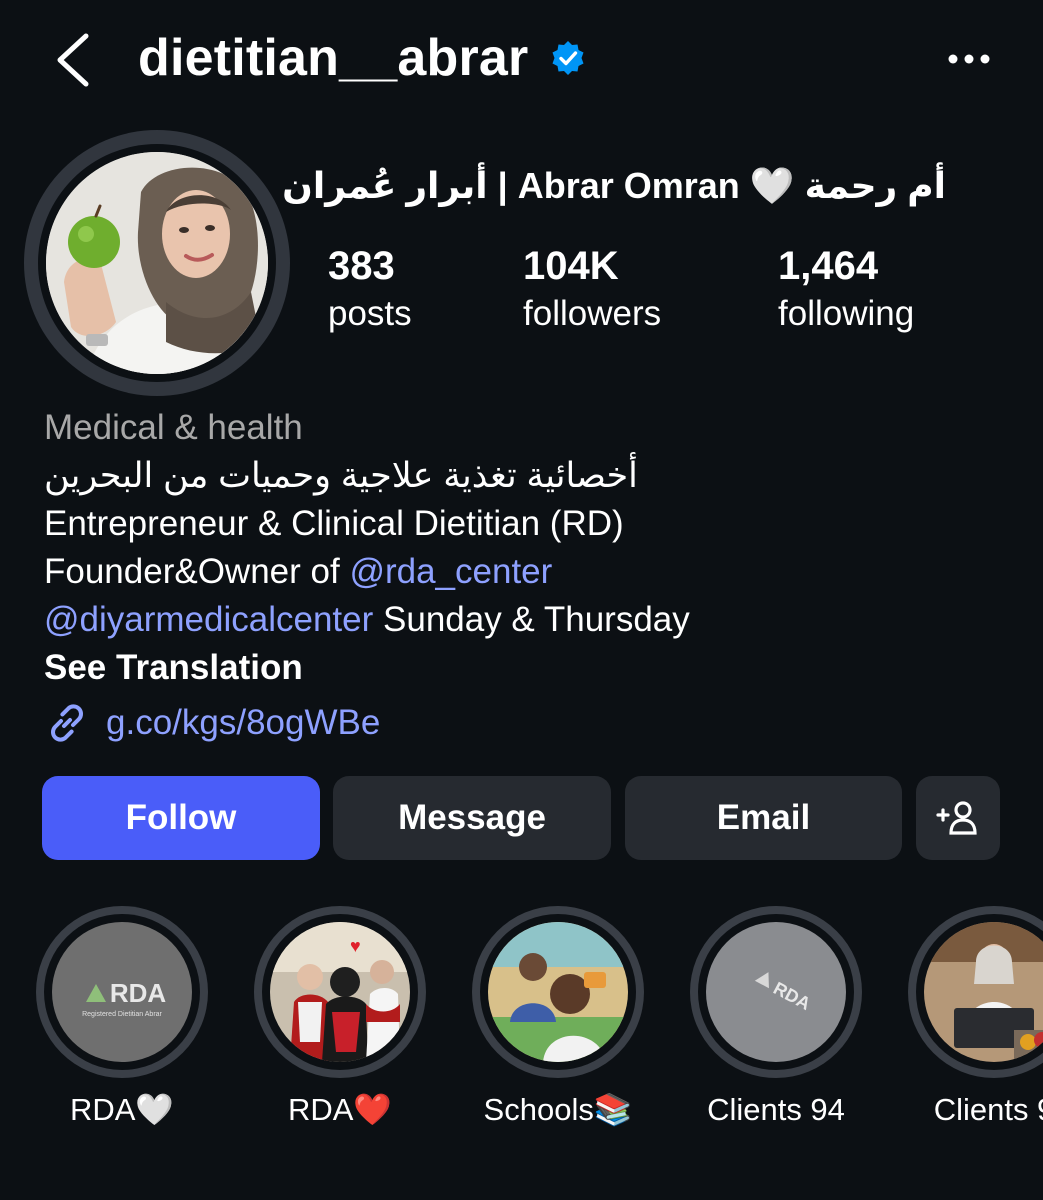 The image size is (1043, 1200). What do you see at coordinates (828, 266) in the screenshot?
I see `following-value: 1,464` at bounding box center [828, 266].